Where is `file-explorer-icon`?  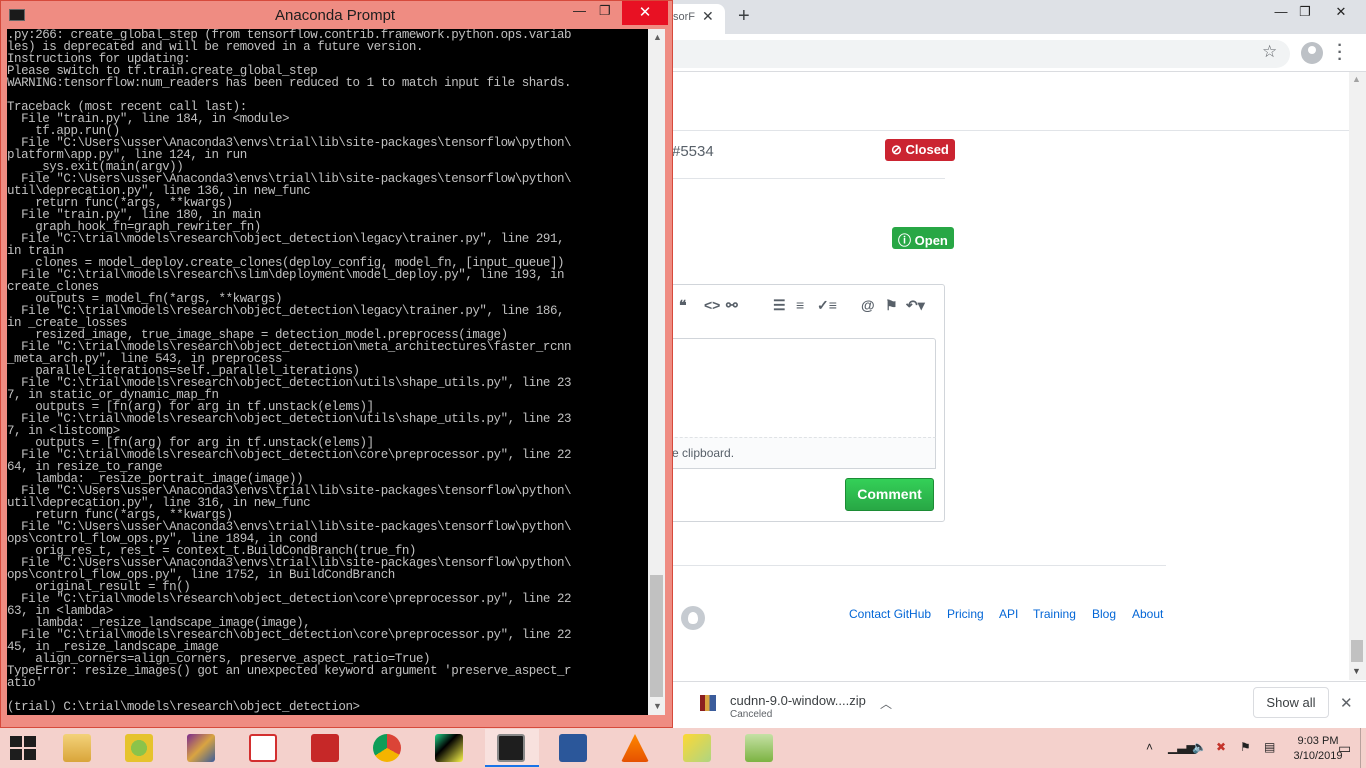 file-explorer-icon is located at coordinates (77, 748).